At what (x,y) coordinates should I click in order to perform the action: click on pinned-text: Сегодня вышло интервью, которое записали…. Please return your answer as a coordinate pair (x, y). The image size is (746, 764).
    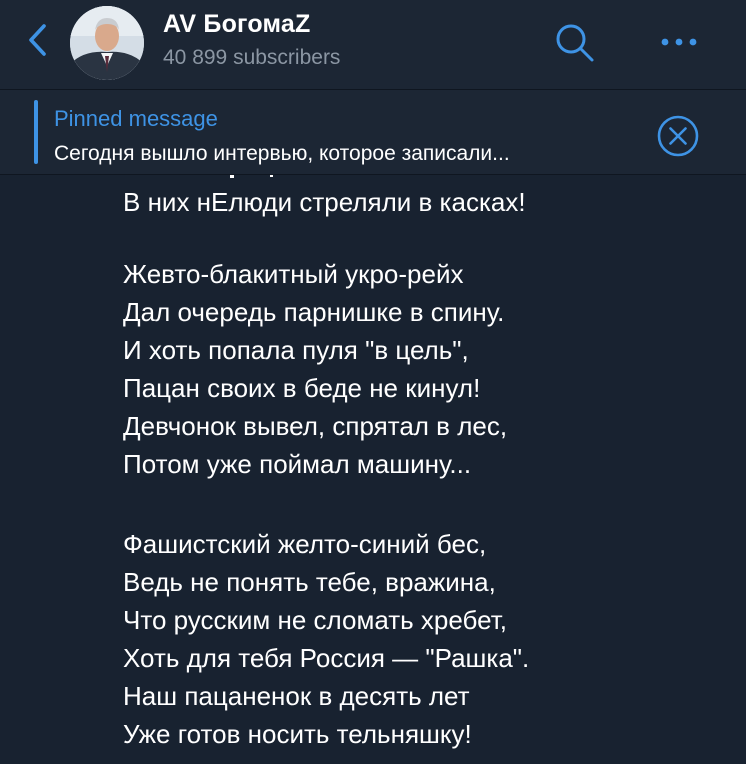
    Looking at the image, I should click on (282, 153).